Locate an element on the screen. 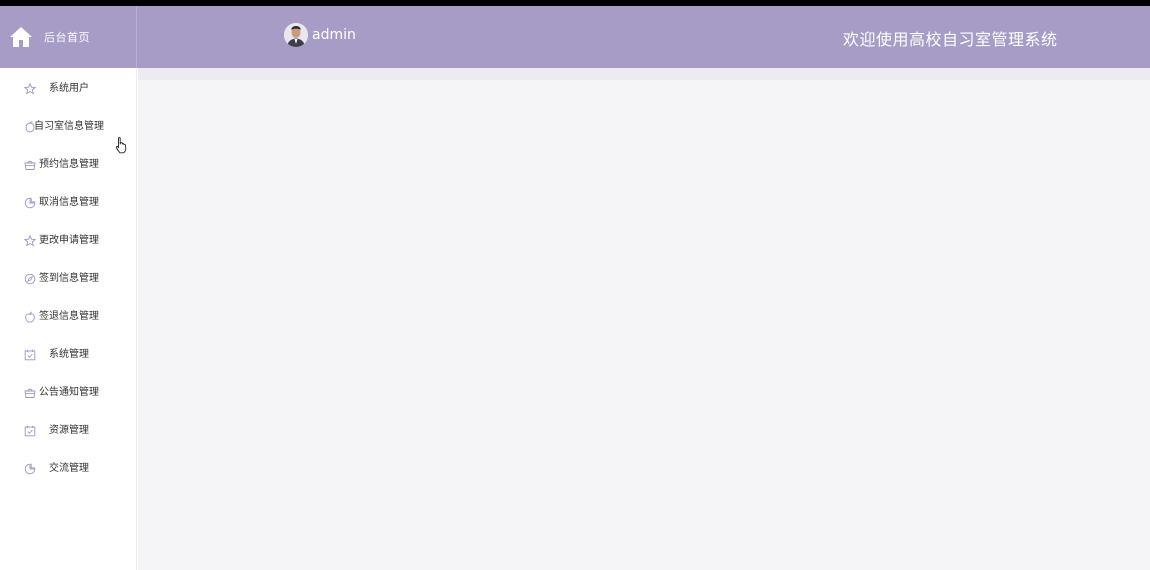  welcome-title: 欢迎使用高校自习室管理系统 is located at coordinates (950, 39).